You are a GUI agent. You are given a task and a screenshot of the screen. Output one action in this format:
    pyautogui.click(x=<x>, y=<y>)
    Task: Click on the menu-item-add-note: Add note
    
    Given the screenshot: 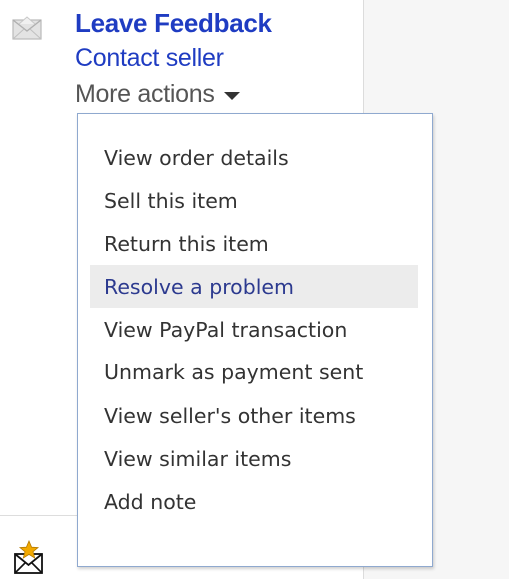 What is the action you would take?
    pyautogui.click(x=254, y=501)
    